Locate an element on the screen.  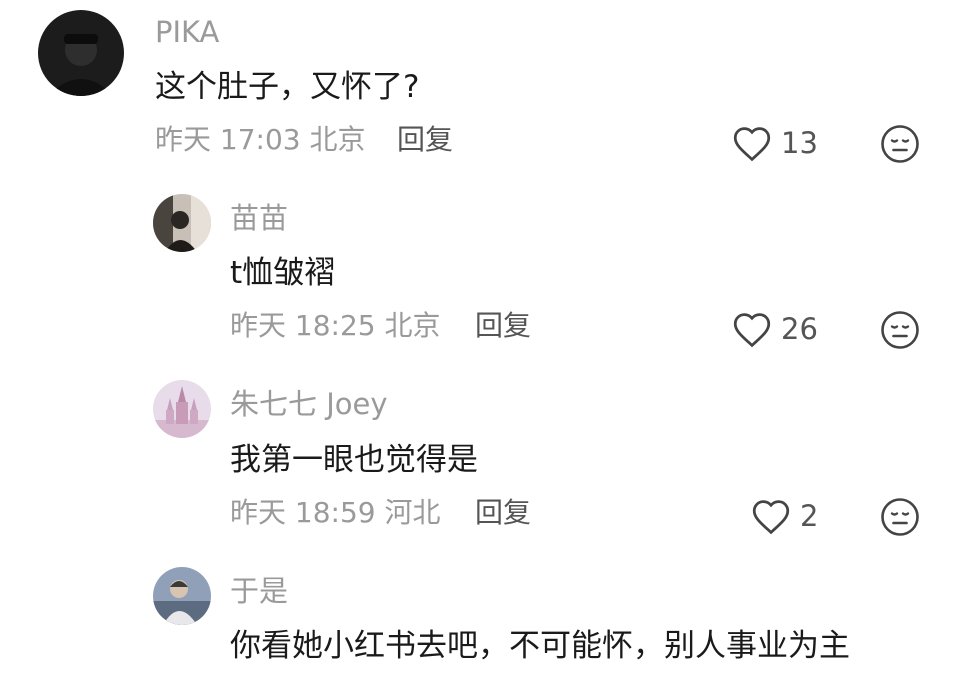
comment-time: 昨天 17:03 is located at coordinates (228, 139).